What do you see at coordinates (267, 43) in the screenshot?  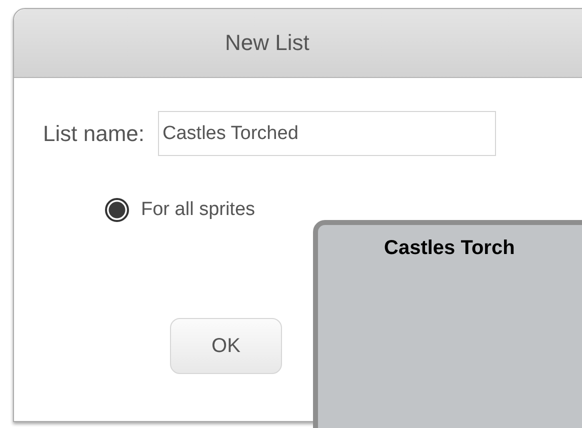 I see `dialog-title: New List` at bounding box center [267, 43].